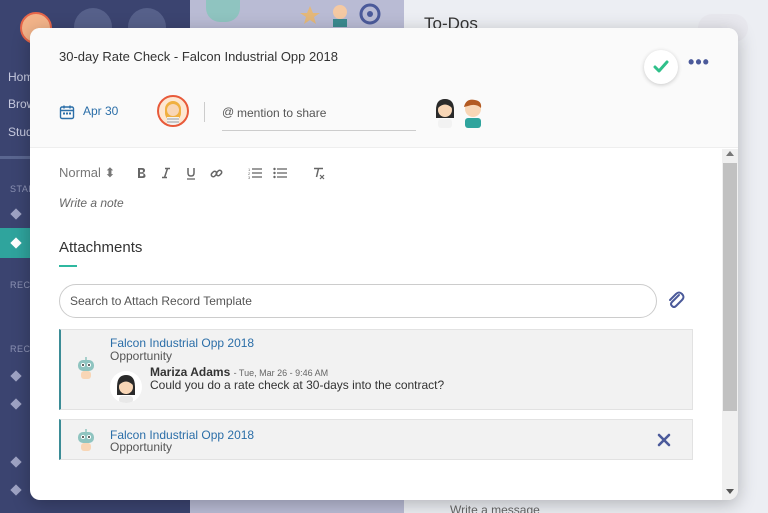 This screenshot has width=768, height=513. What do you see at coordinates (190, 372) in the screenshot?
I see `comment-author-name: Mariza Adams` at bounding box center [190, 372].